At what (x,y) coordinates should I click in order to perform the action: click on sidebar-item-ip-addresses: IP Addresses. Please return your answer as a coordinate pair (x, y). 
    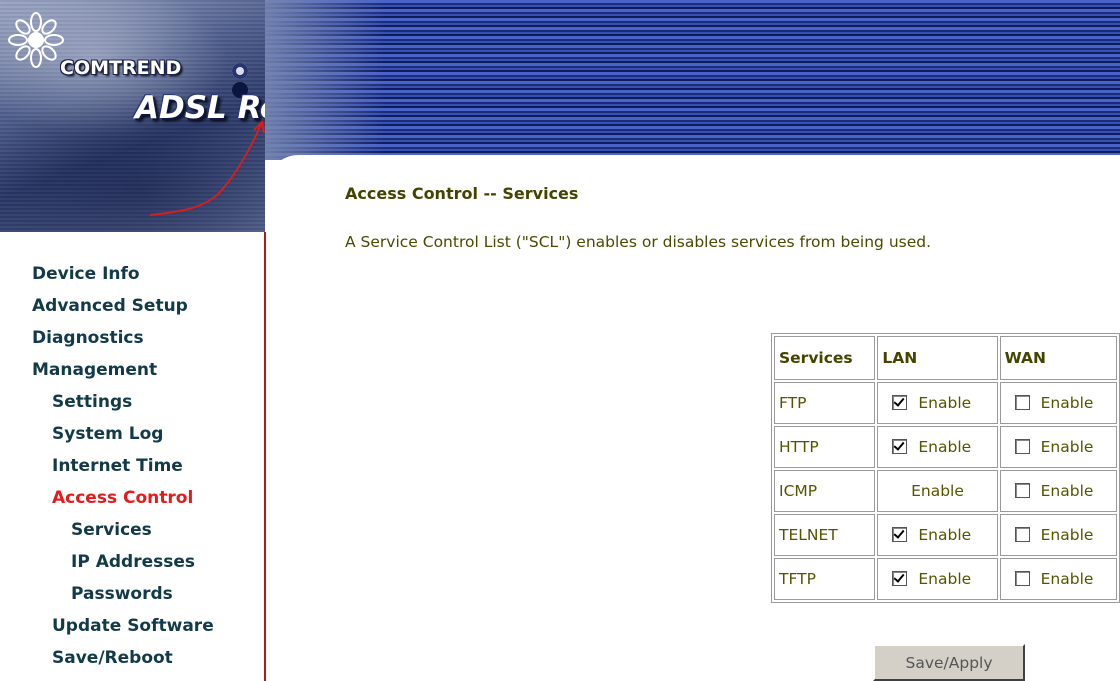
    Looking at the image, I should click on (133, 562).